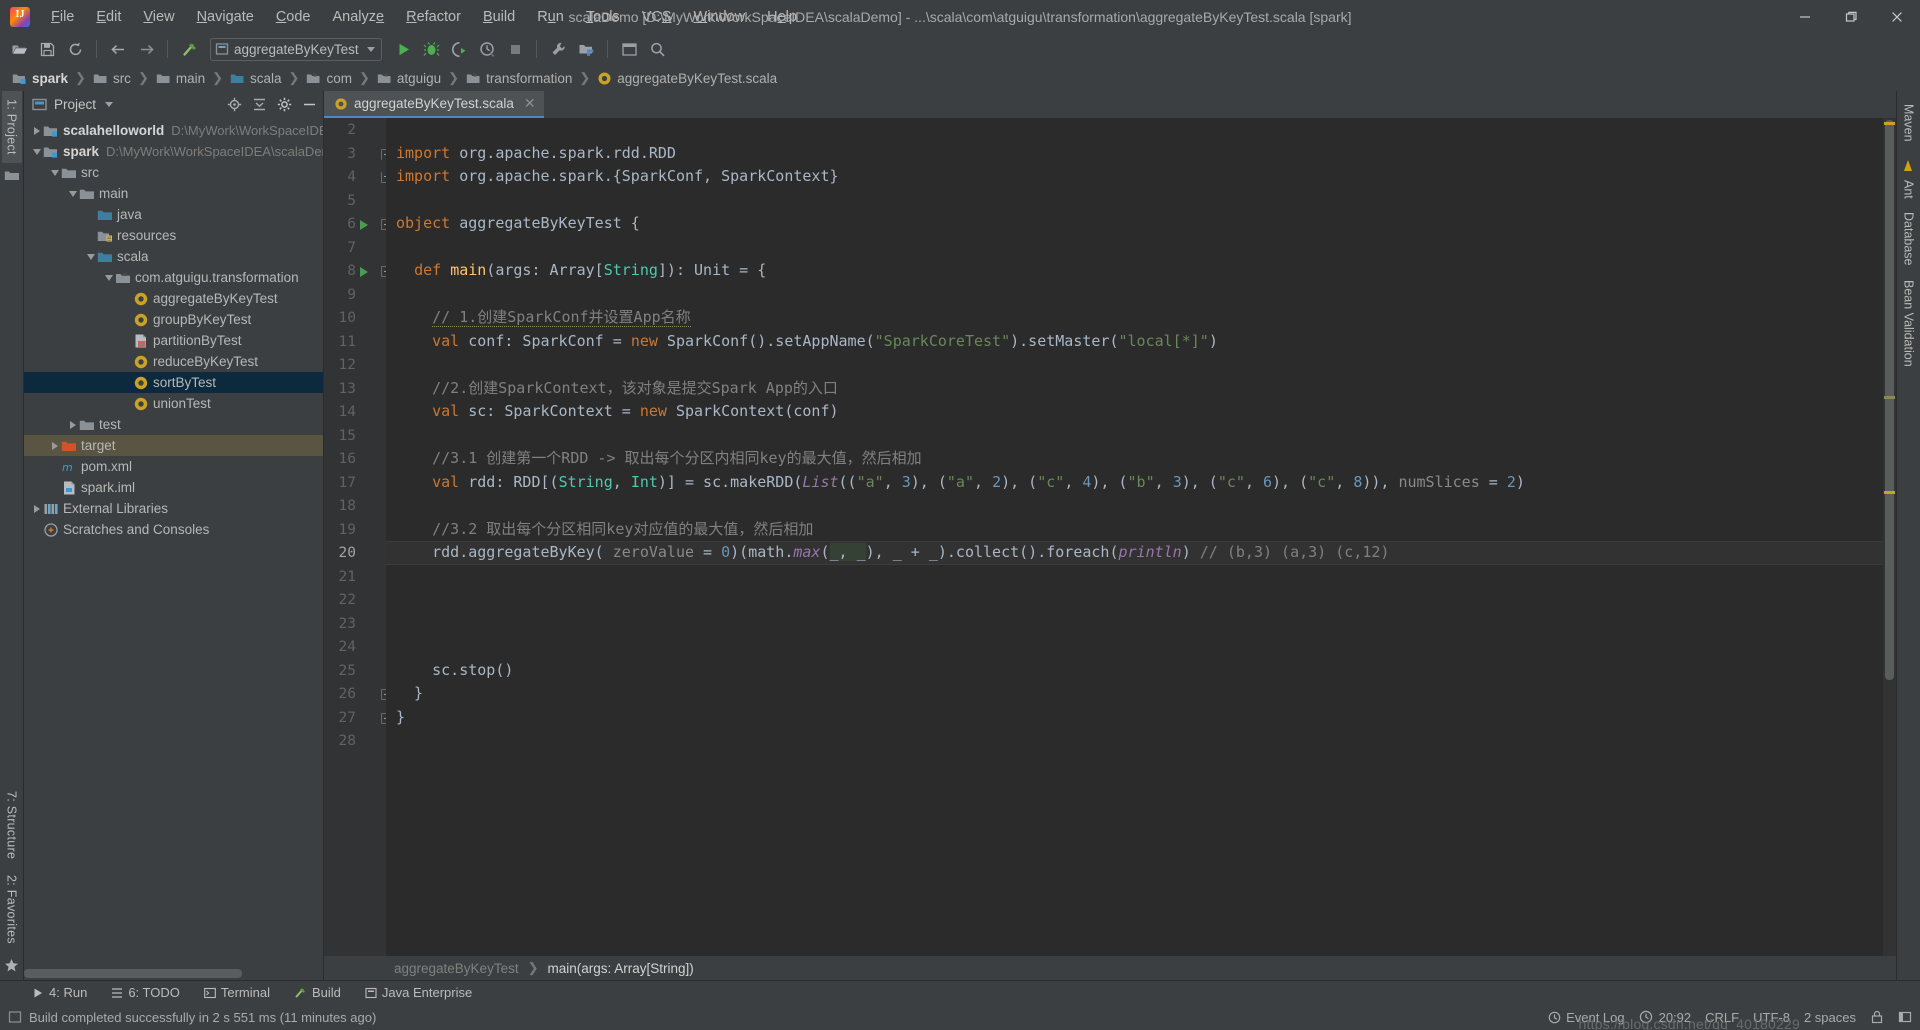  Describe the element at coordinates (189, 49) in the screenshot. I see `build-hammer-icon` at that location.